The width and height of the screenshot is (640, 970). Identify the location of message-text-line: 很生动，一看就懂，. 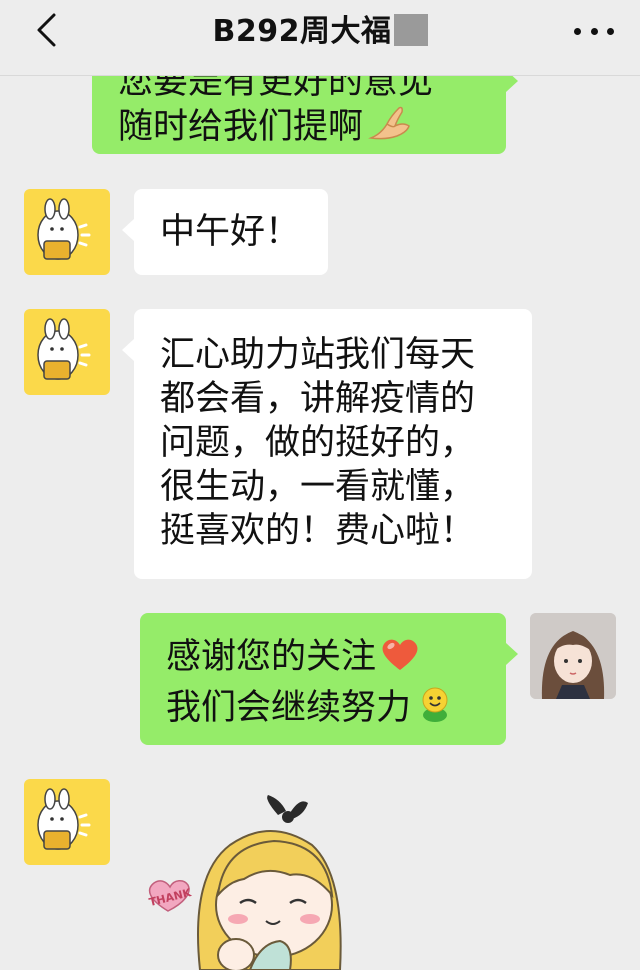
(318, 487).